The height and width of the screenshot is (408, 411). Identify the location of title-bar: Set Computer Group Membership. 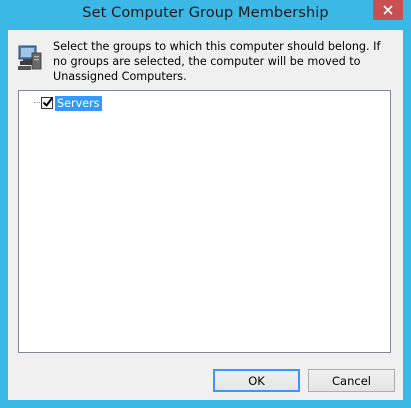
(205, 15).